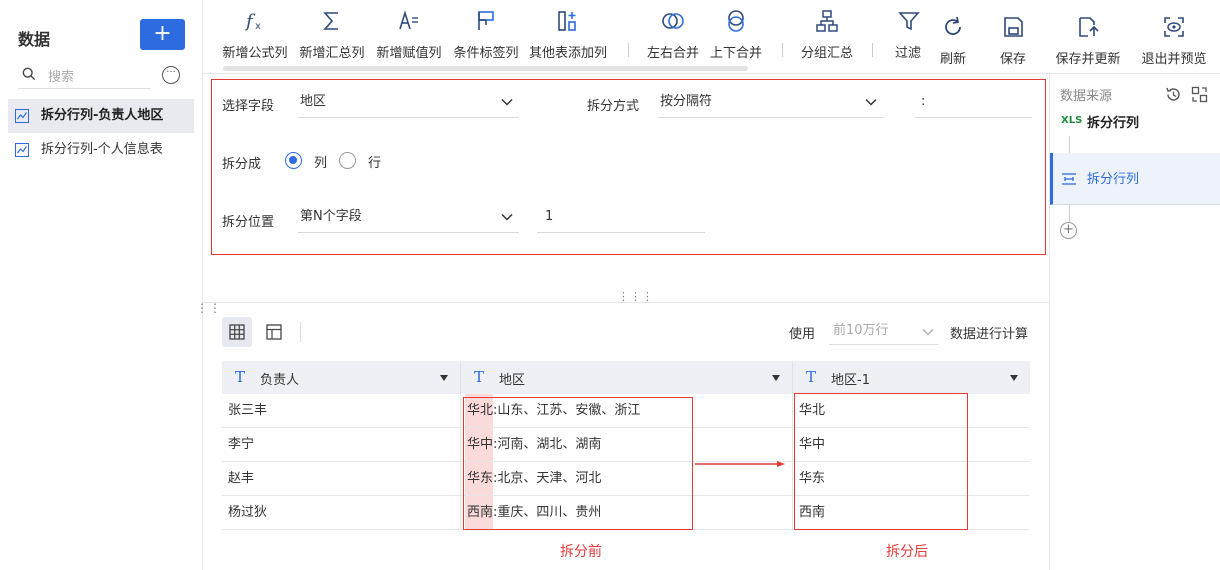 Image resolution: width=1220 pixels, height=570 pixels. What do you see at coordinates (673, 33) in the screenshot?
I see `merge-left-right-button: 左右合并` at bounding box center [673, 33].